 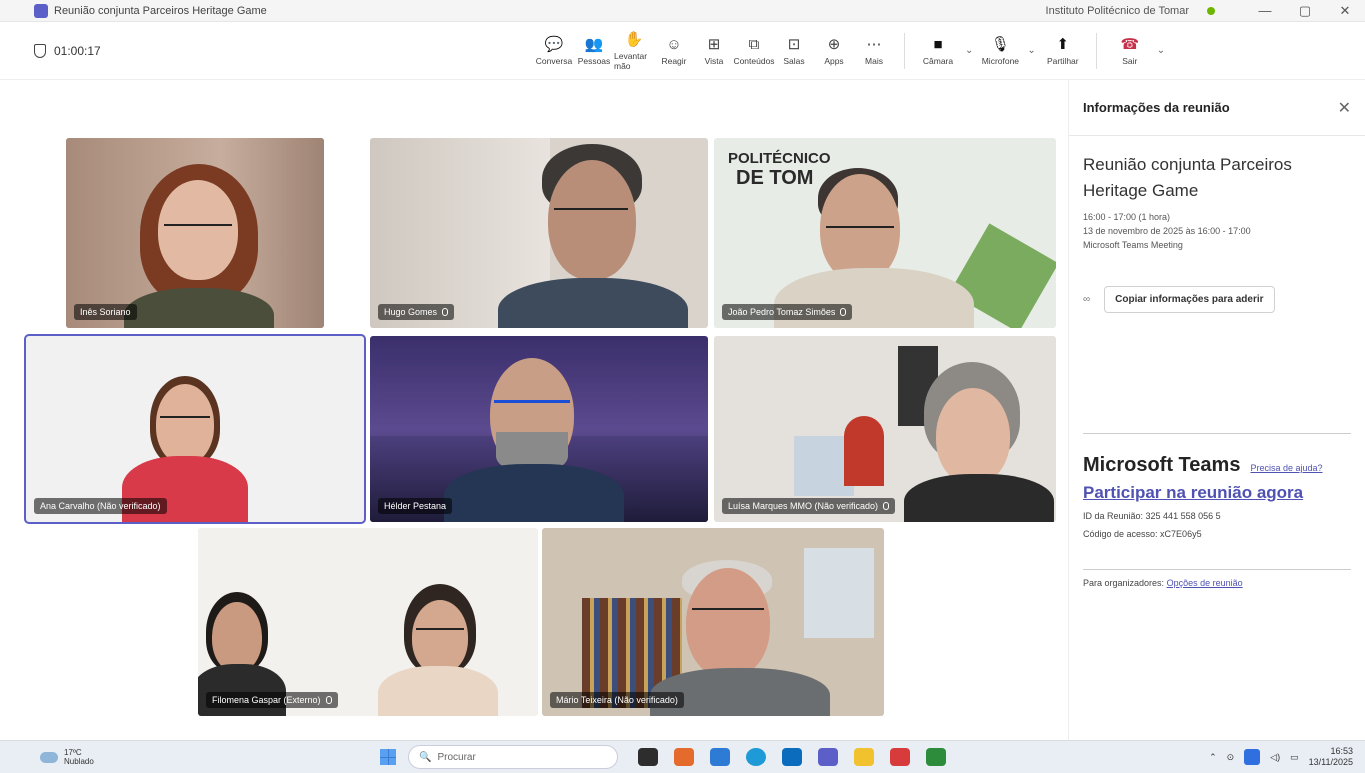 I want to click on teams-section-header: Microsoft Teams Precisa de ajuda?, so click(x=1217, y=465).